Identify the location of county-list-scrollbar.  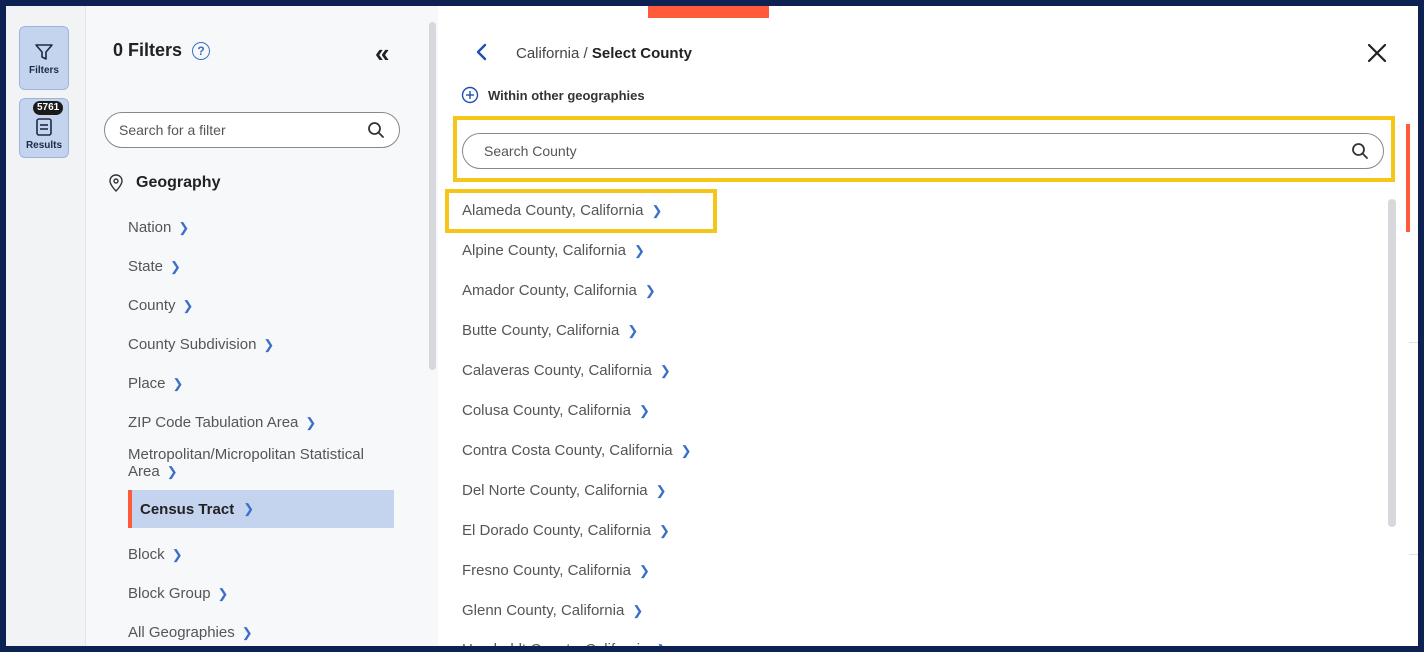
(1392, 363).